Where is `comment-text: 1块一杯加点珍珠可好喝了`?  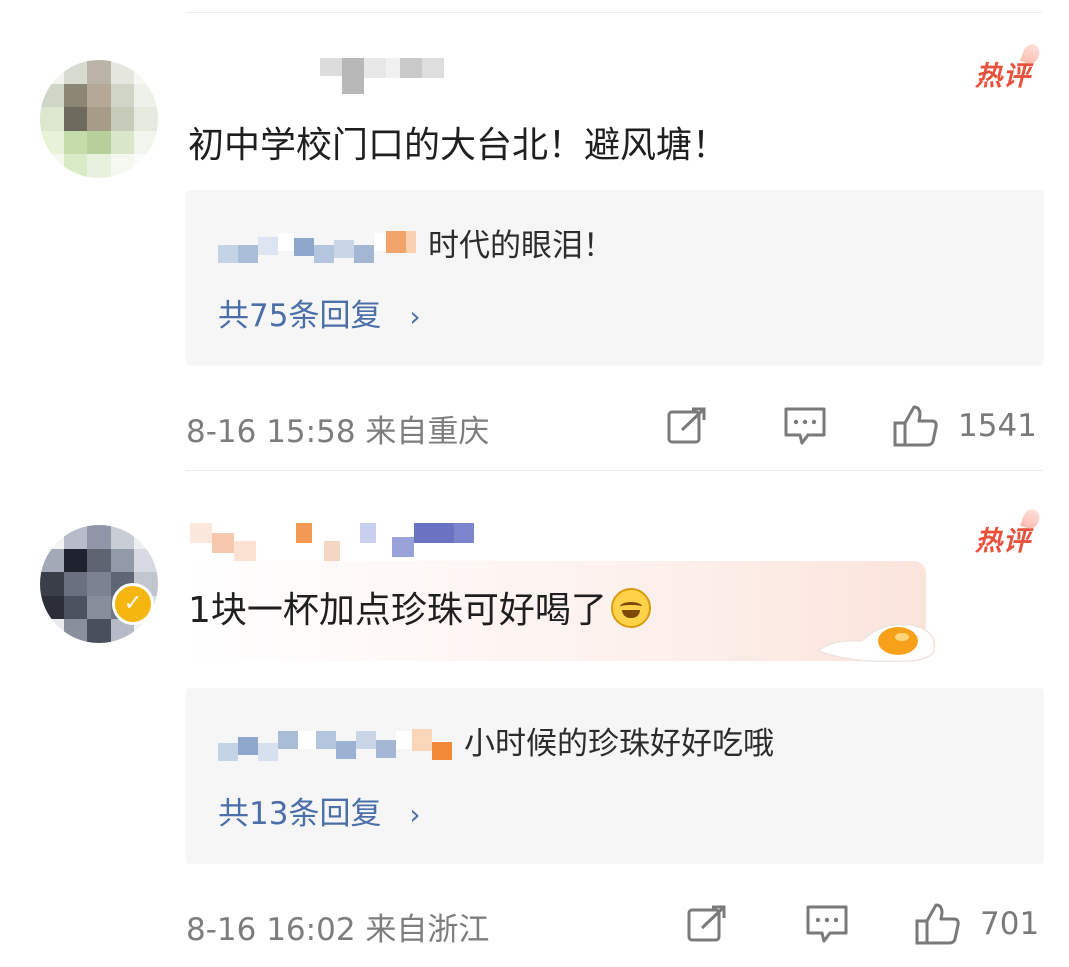 comment-text: 1块一杯加点珍珠可好喝了 is located at coordinates (419, 607).